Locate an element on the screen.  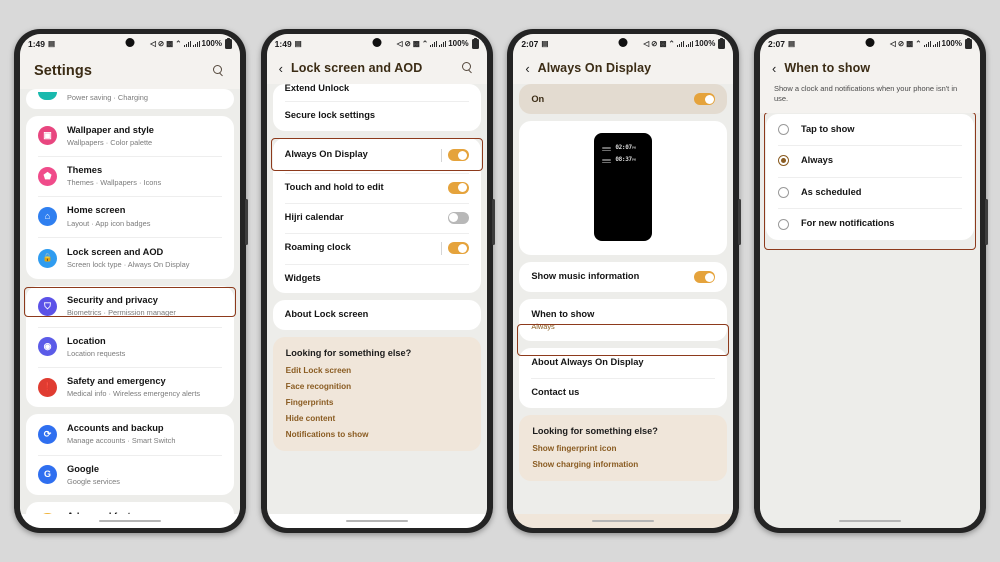
page-title: Lock screen and AOD is located at coordinates (357, 68).